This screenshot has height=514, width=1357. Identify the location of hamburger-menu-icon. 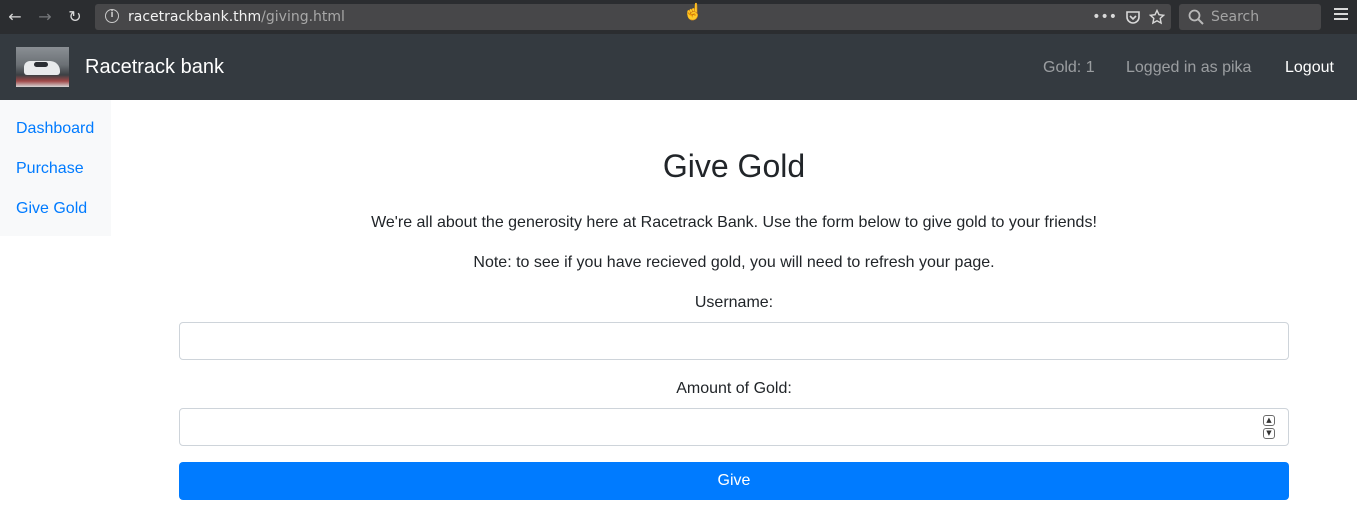
(1341, 17).